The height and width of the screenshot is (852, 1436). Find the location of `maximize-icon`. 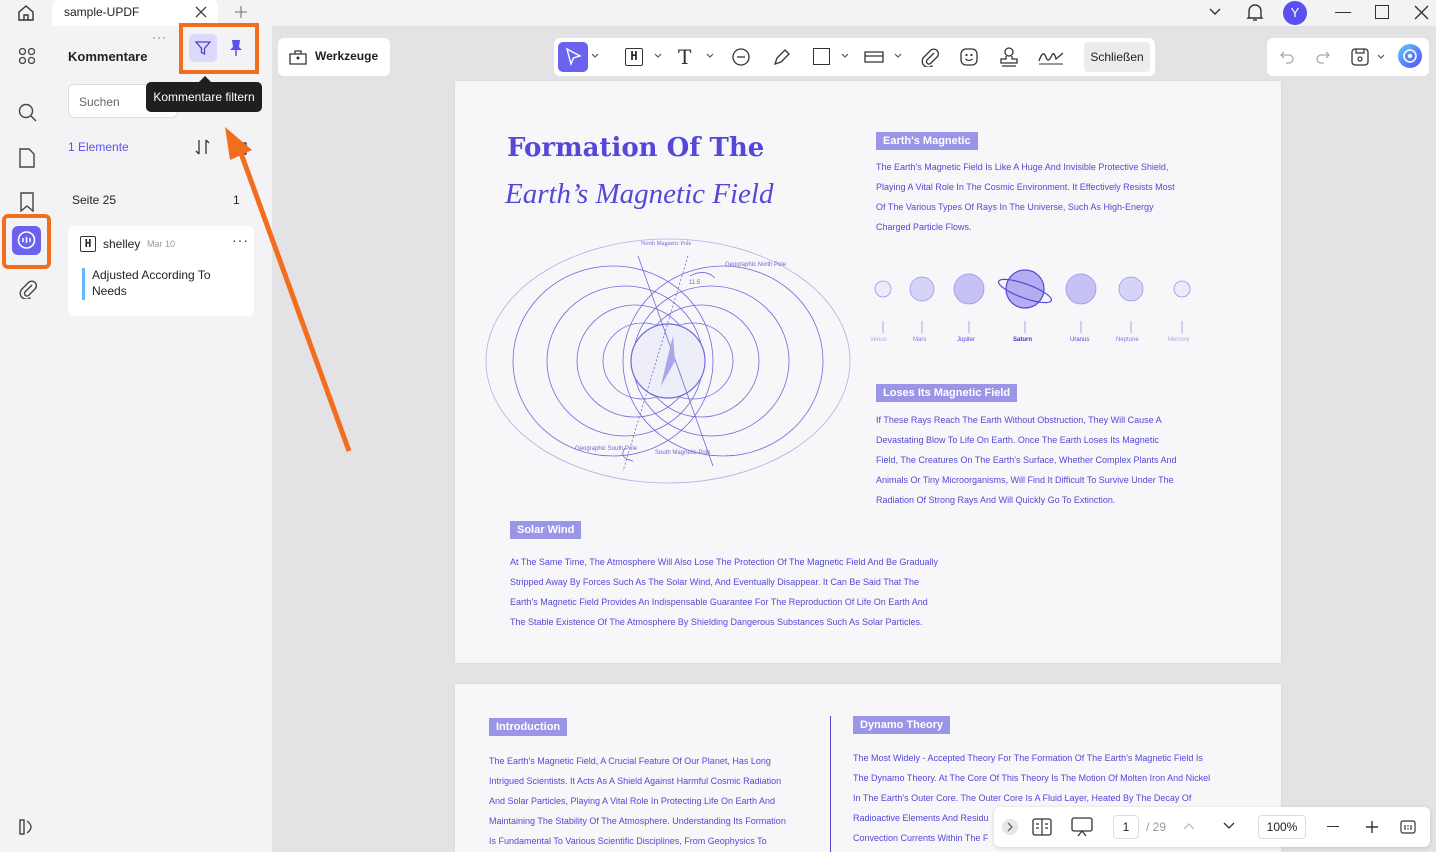

maximize-icon is located at coordinates (1382, 12).